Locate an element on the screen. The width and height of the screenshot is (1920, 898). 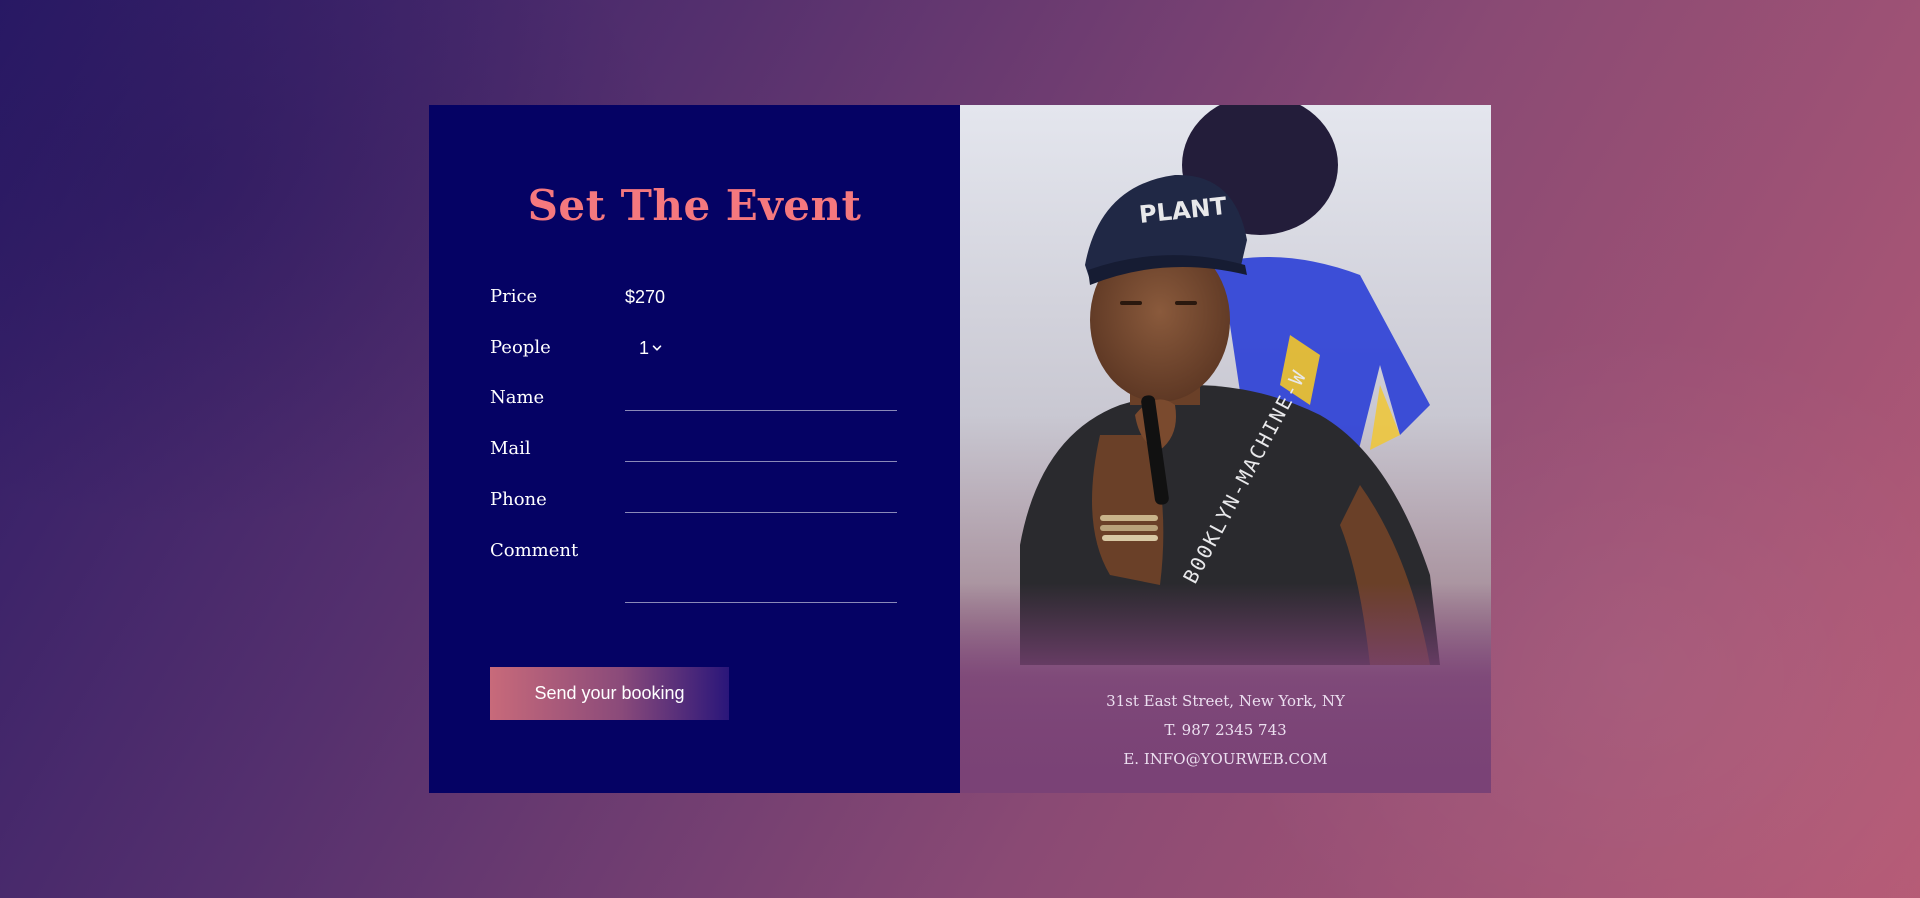
name-field is located at coordinates (761, 396).